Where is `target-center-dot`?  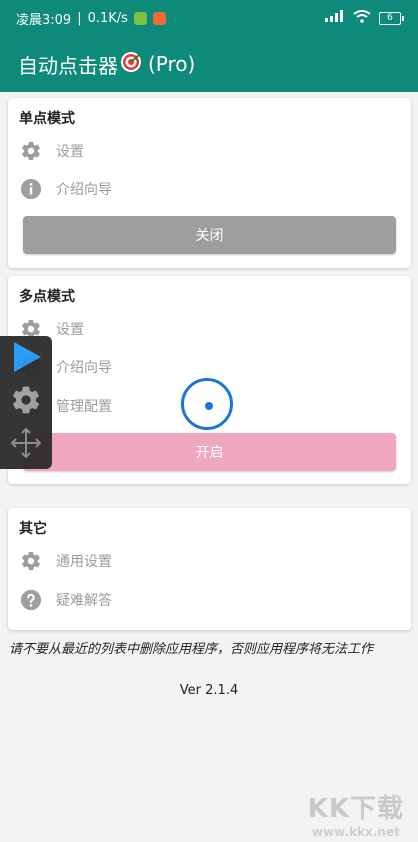
target-center-dot is located at coordinates (209, 406).